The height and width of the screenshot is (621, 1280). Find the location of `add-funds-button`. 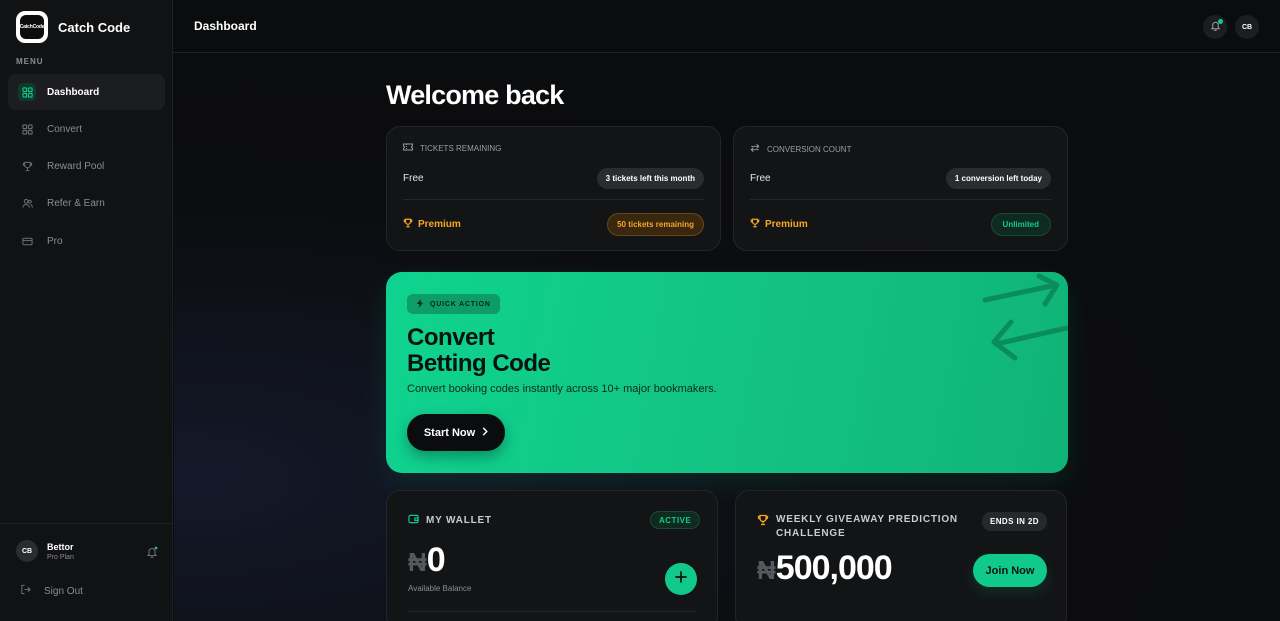

add-funds-button is located at coordinates (681, 579).